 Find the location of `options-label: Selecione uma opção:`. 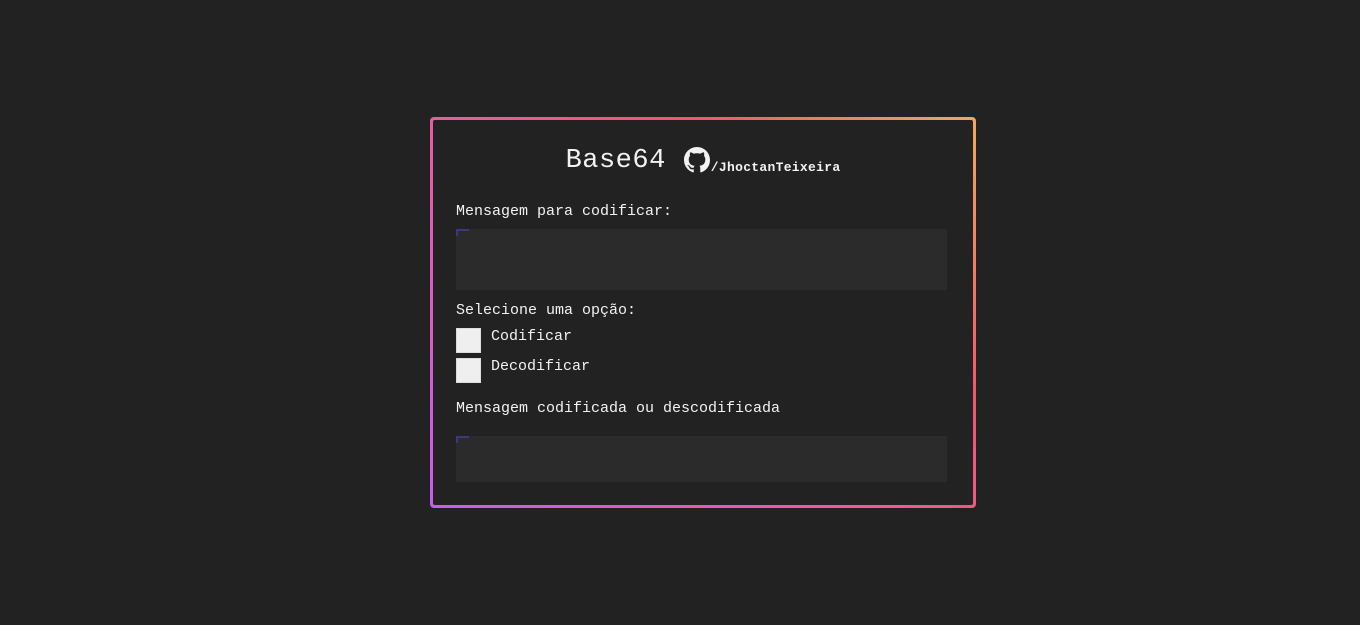

options-label: Selecione uma opção: is located at coordinates (546, 310).